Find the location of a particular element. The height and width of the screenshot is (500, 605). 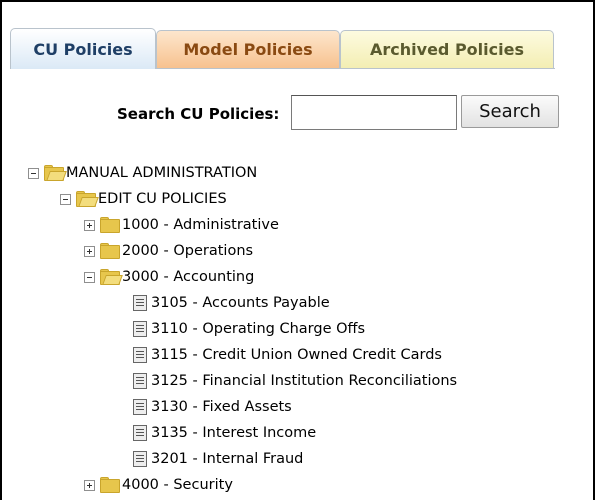

tree-node-label: 3130 - Fixed Assets is located at coordinates (221, 407).